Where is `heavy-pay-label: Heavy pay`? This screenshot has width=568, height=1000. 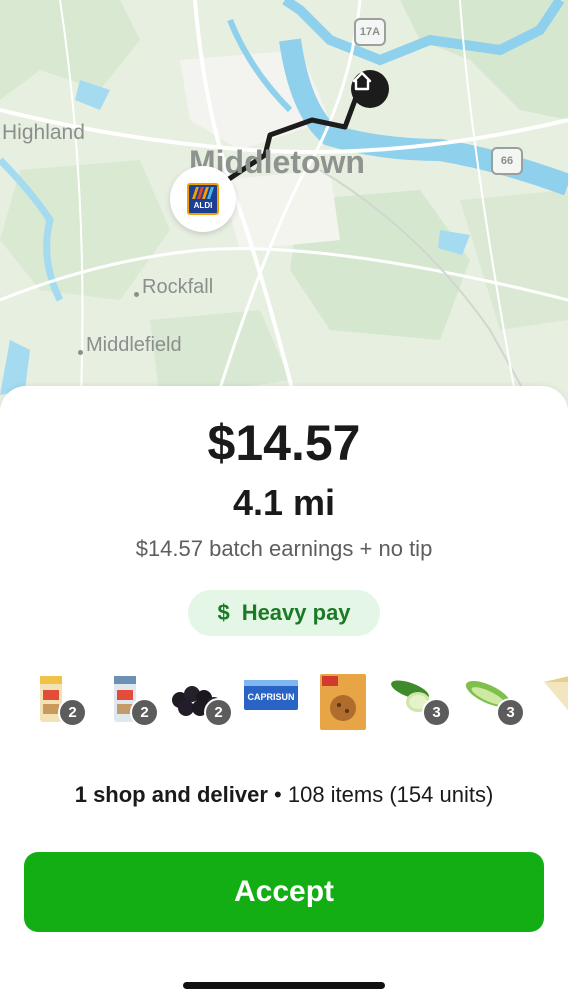 heavy-pay-label: Heavy pay is located at coordinates (296, 612).